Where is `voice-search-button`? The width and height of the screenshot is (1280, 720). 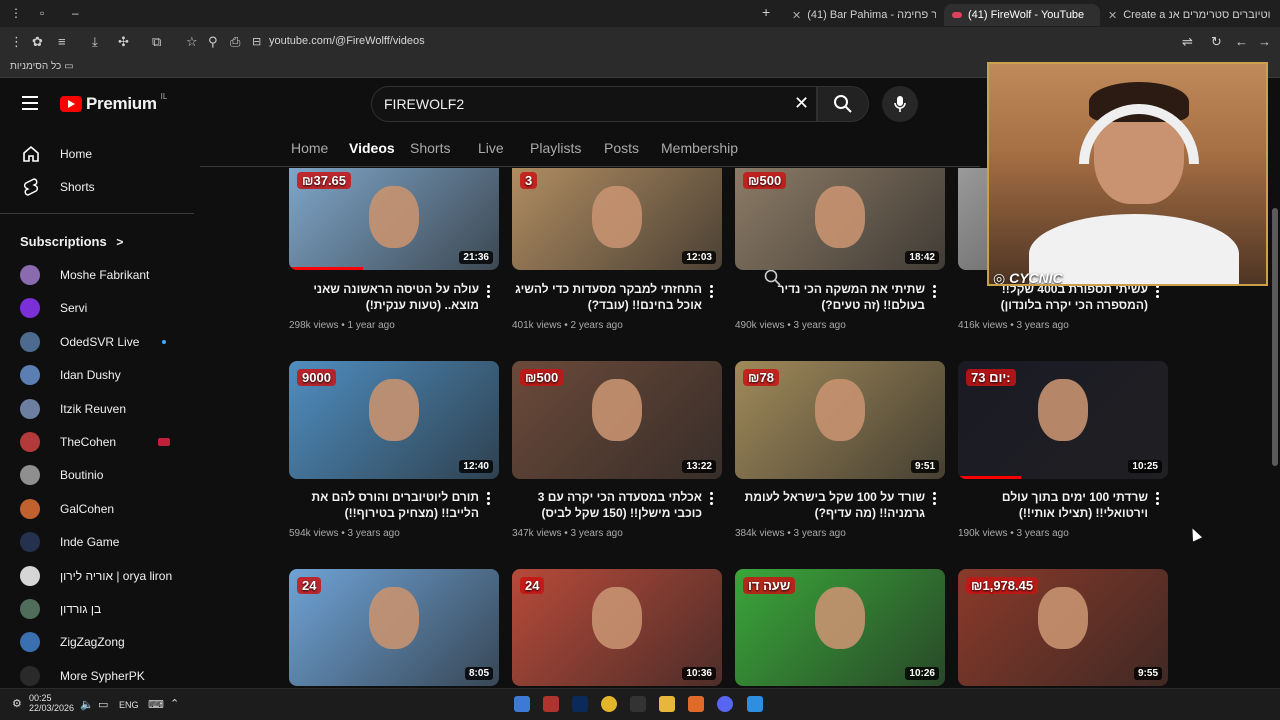
voice-search-button is located at coordinates (900, 104).